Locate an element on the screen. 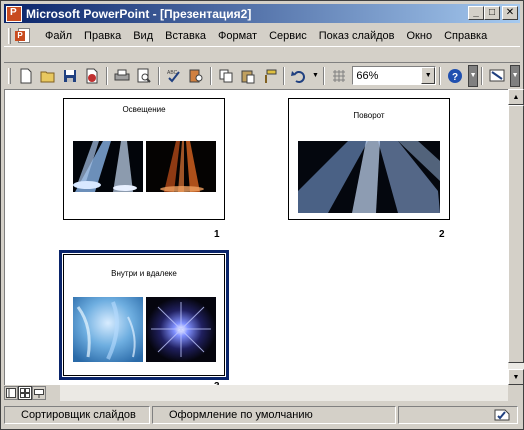  menu-edit: Правка is located at coordinates (102, 36).